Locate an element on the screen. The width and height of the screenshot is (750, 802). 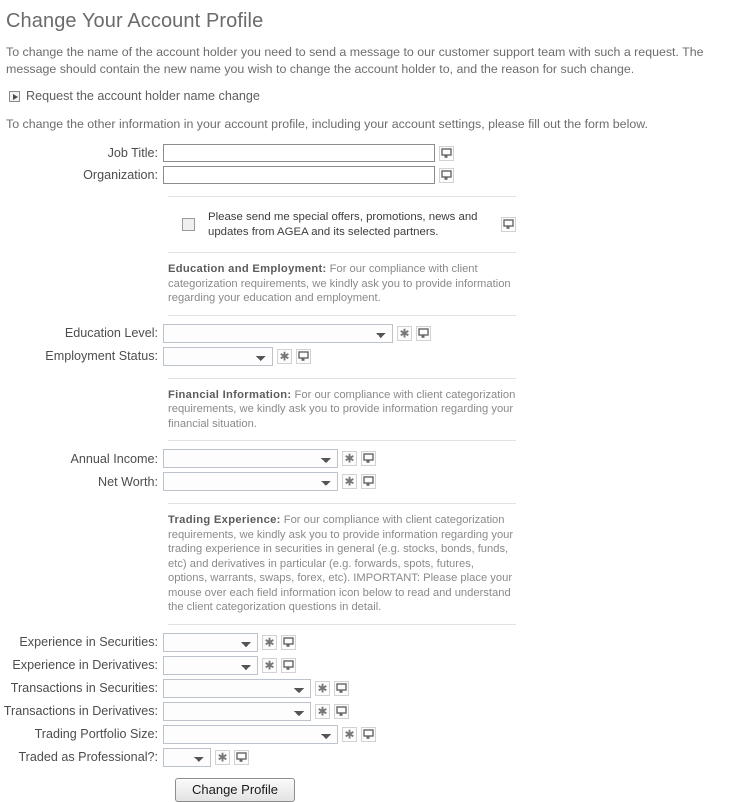
field-row-annual-income: Annual Income: ✱ is located at coordinates (375, 458).